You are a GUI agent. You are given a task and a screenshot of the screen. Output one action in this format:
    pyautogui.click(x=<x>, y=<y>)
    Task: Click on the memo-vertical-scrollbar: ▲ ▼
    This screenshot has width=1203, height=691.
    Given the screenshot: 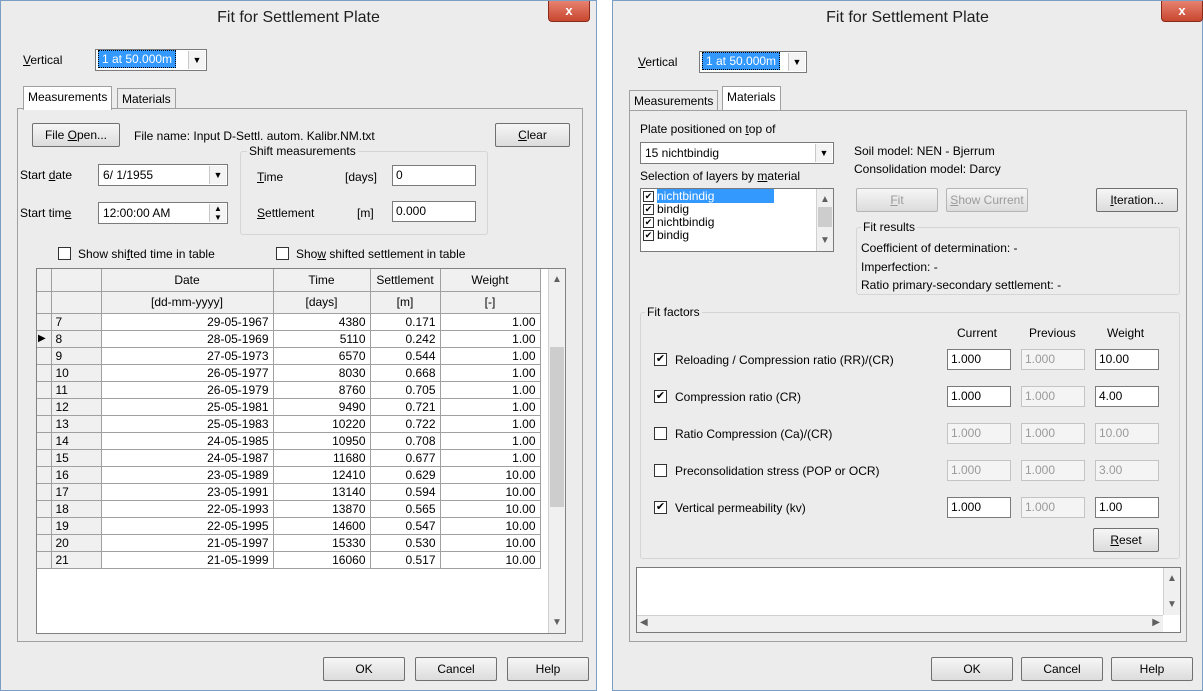 What is the action you would take?
    pyautogui.click(x=1171, y=591)
    